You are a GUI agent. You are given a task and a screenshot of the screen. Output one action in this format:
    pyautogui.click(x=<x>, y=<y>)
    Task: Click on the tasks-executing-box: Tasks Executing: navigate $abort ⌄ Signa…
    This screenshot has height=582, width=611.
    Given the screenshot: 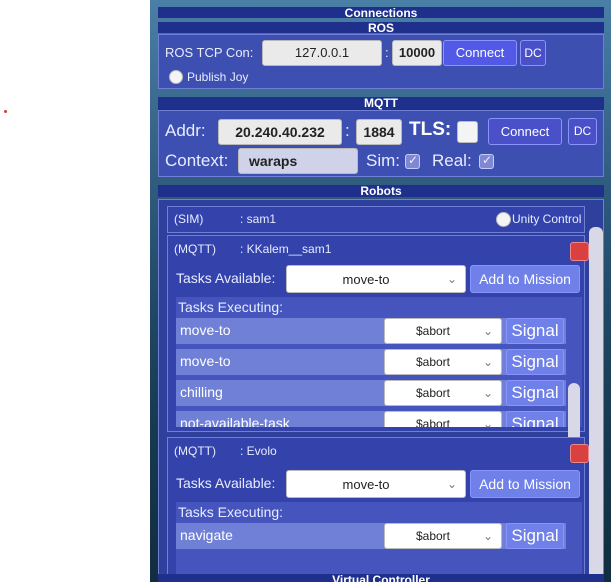 What is the action you would take?
    pyautogui.click(x=379, y=542)
    